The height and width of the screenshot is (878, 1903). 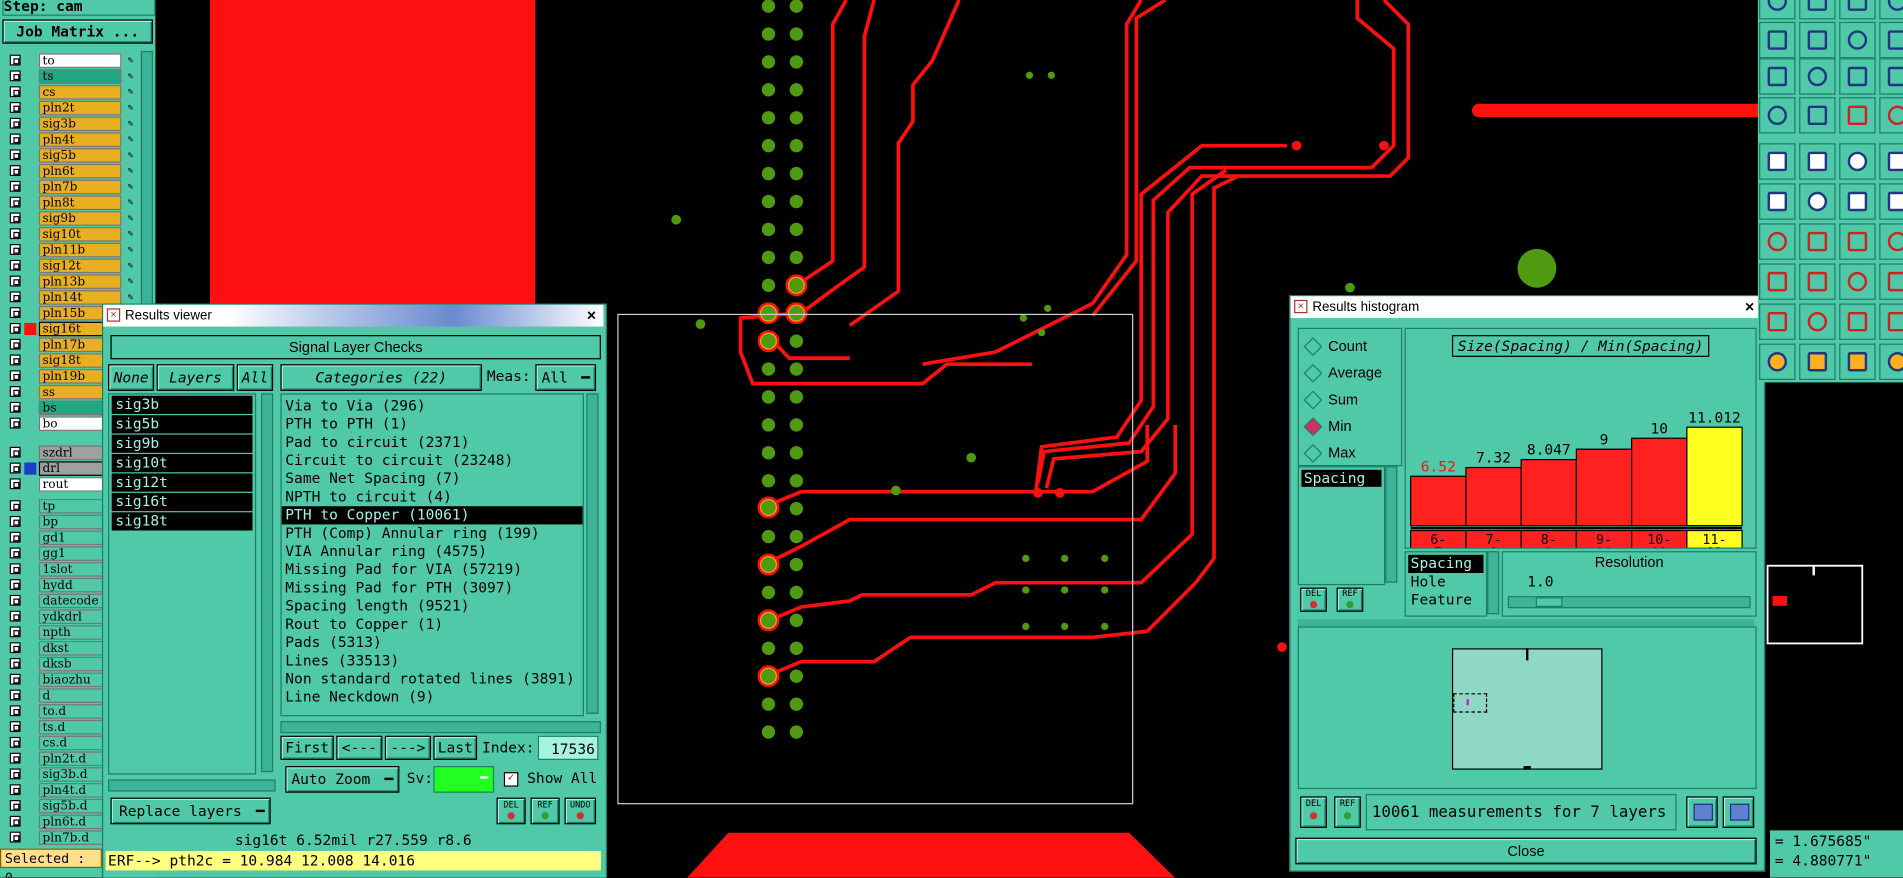 What do you see at coordinates (455, 747) in the screenshot?
I see `last-button: Last` at bounding box center [455, 747].